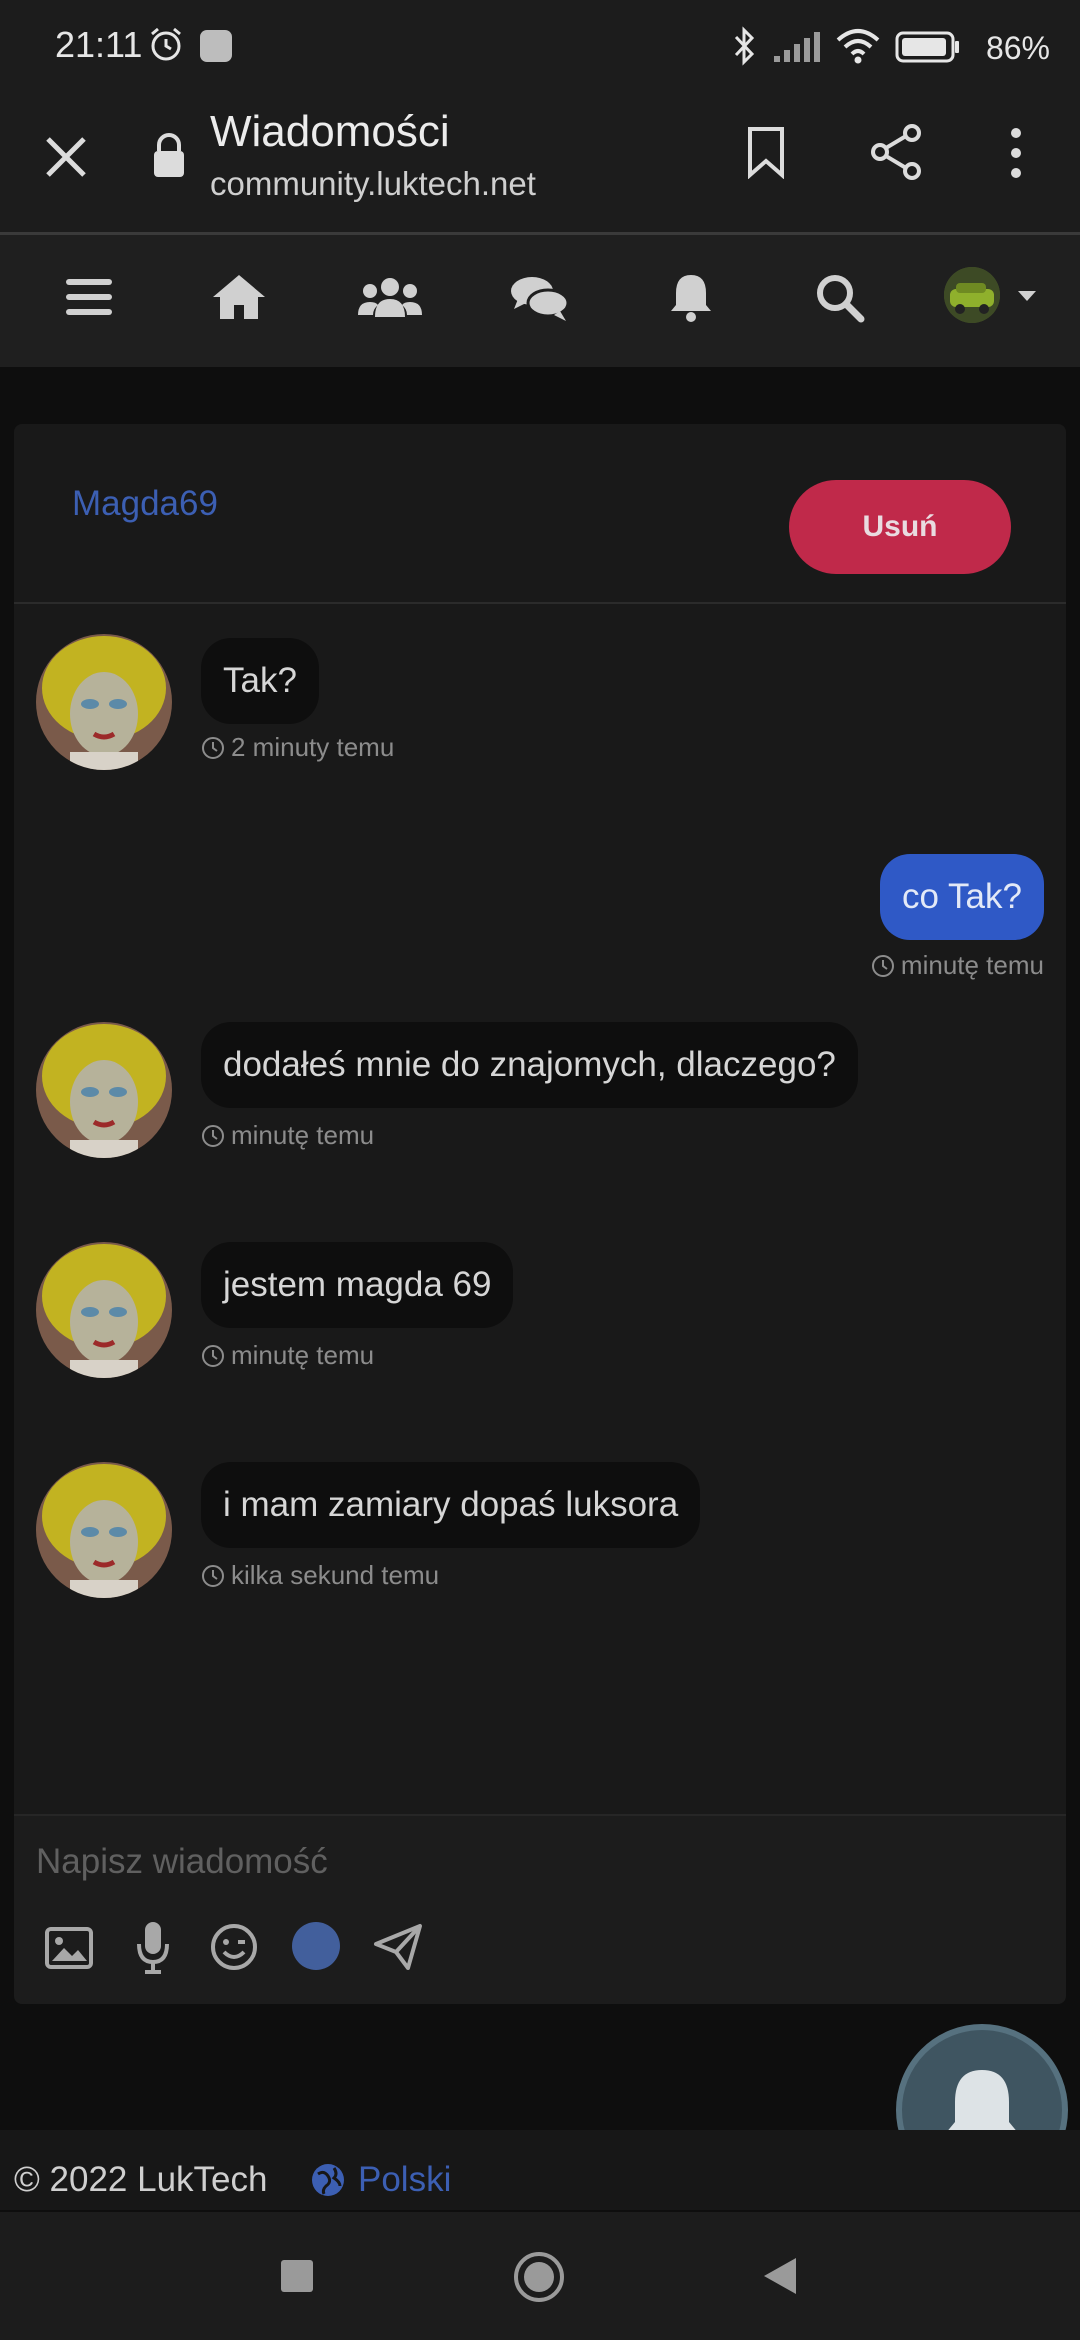 This screenshot has height=2340, width=1080. I want to click on battery-percent: 86%, so click(1017, 48).